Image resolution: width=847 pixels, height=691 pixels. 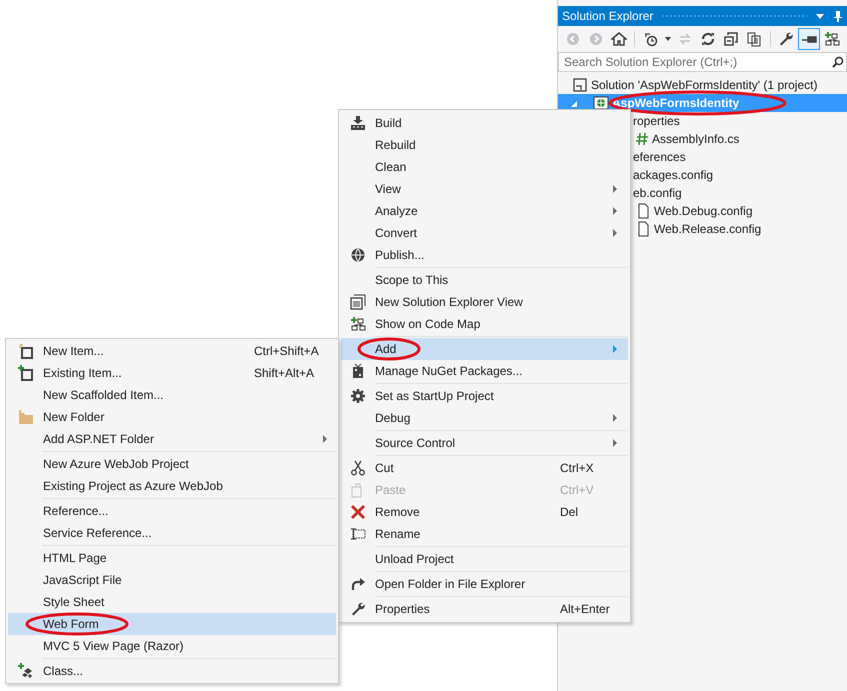 I want to click on menu-item: Analyze, so click(x=484, y=211).